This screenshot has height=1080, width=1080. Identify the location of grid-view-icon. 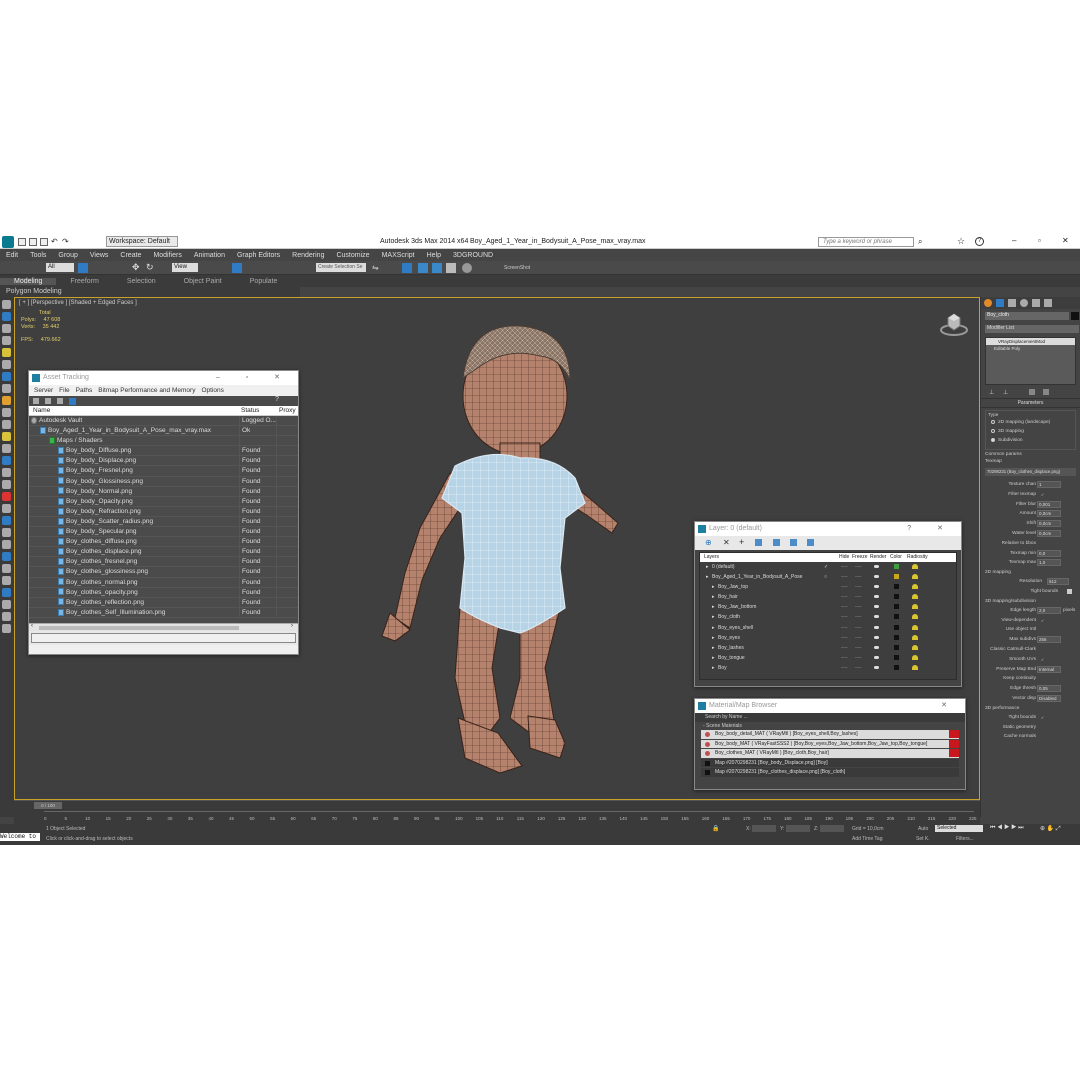
(72, 401).